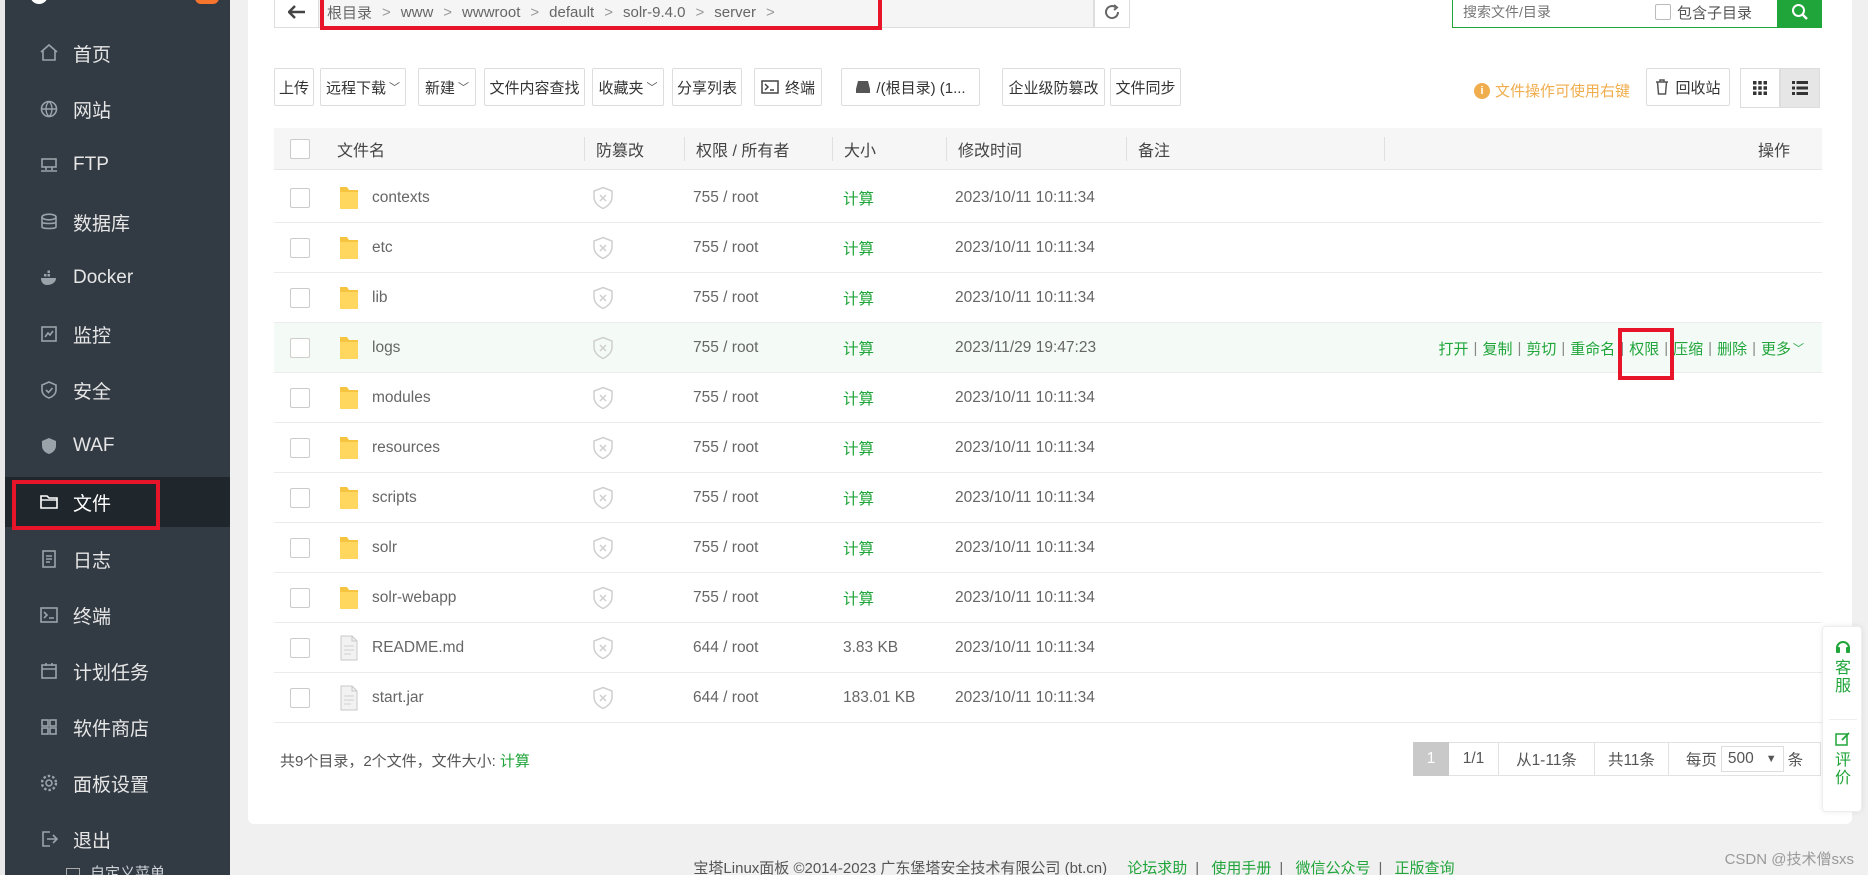  I want to click on sidebar-item-monitor: 监控, so click(117, 334).